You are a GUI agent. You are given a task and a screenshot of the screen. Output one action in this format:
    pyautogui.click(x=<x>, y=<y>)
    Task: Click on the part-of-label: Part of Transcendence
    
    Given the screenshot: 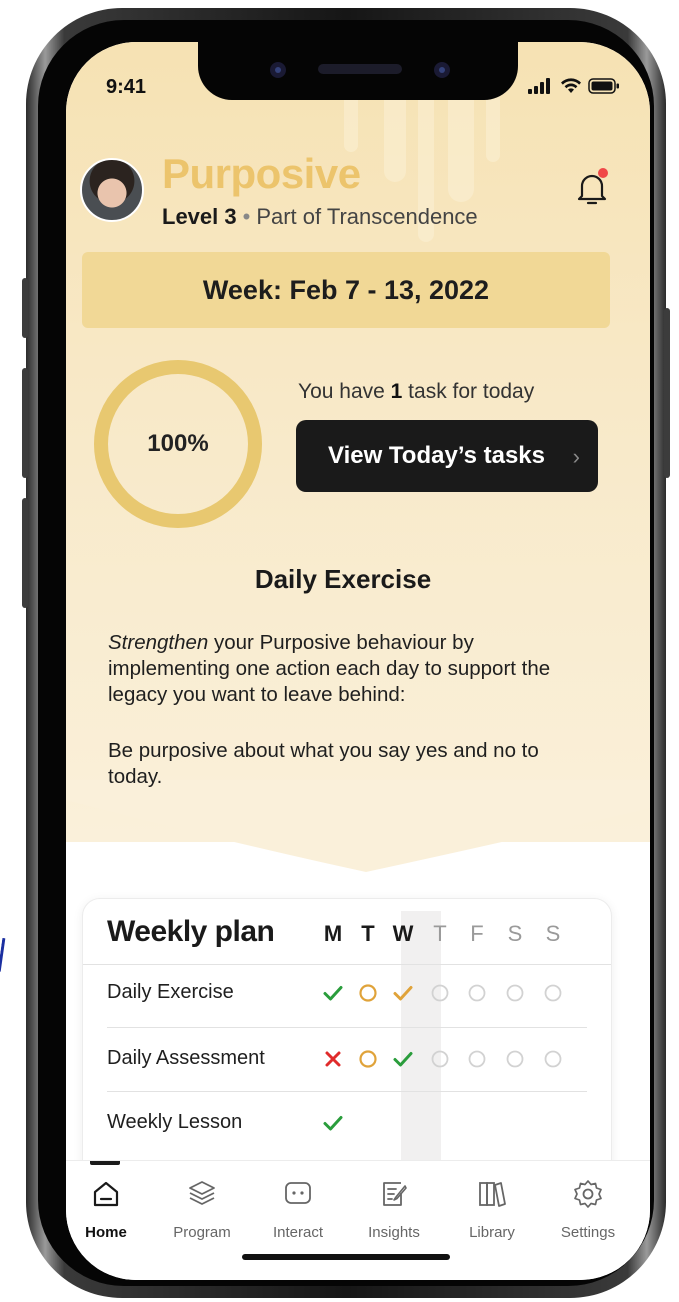 What is the action you would take?
    pyautogui.click(x=367, y=216)
    